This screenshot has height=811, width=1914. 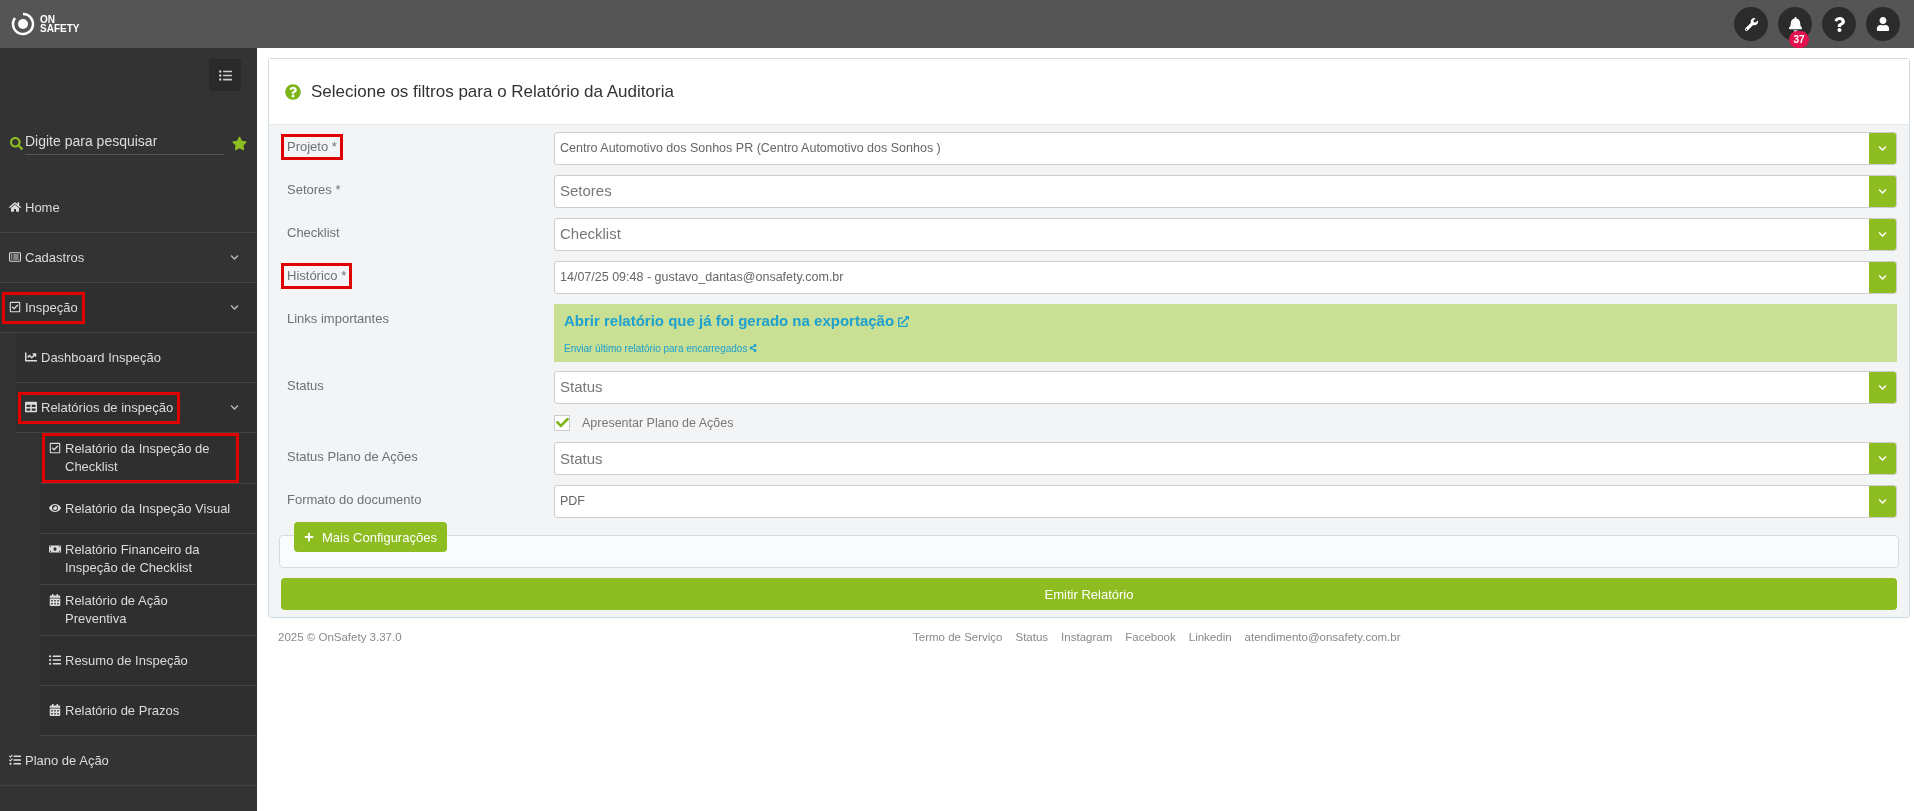 I want to click on nav-item: Cadastros, so click(x=47, y=257).